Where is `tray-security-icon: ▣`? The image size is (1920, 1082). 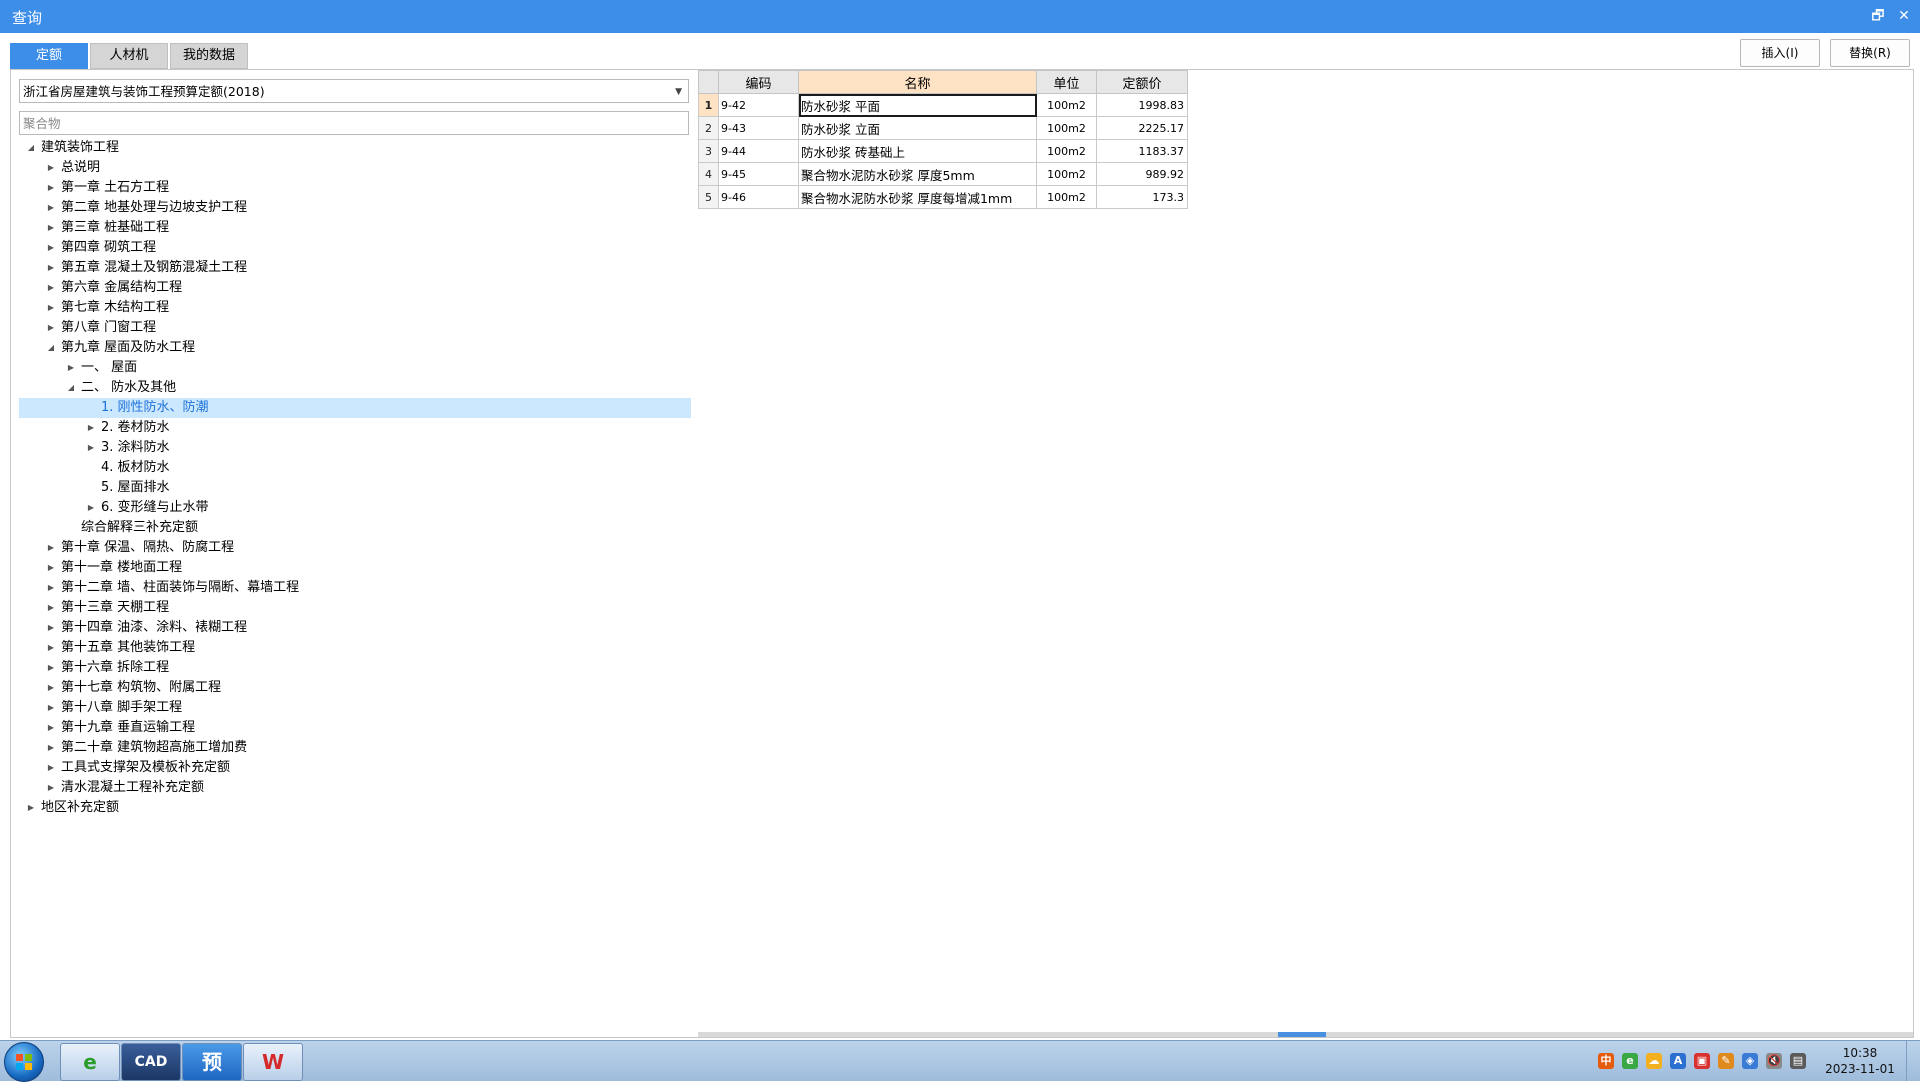 tray-security-icon: ▣ is located at coordinates (1702, 1061).